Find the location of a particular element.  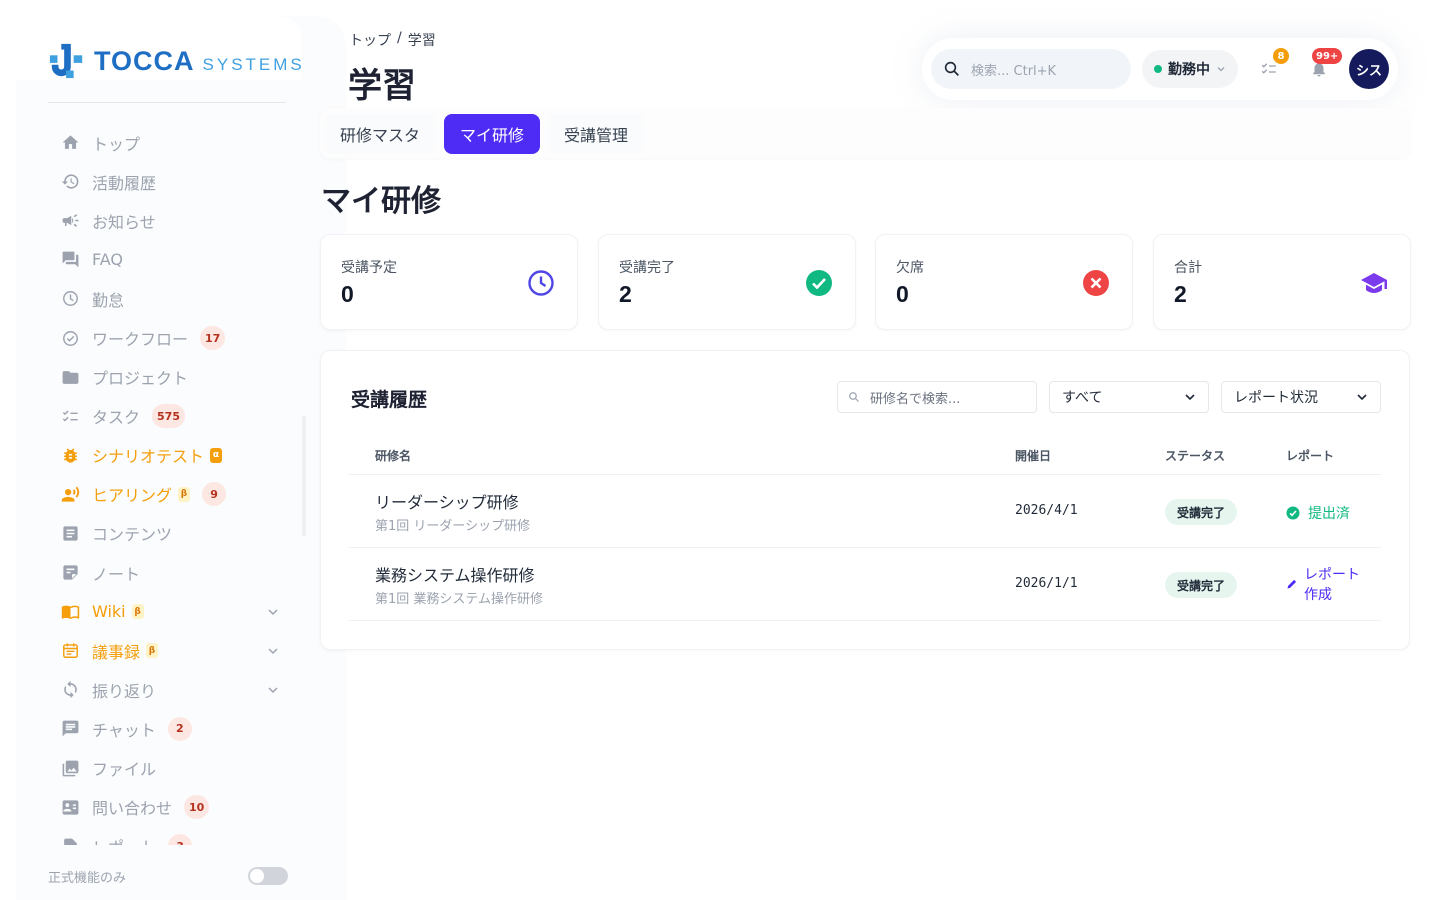

column-header-report: レポート is located at coordinates (1310, 455).